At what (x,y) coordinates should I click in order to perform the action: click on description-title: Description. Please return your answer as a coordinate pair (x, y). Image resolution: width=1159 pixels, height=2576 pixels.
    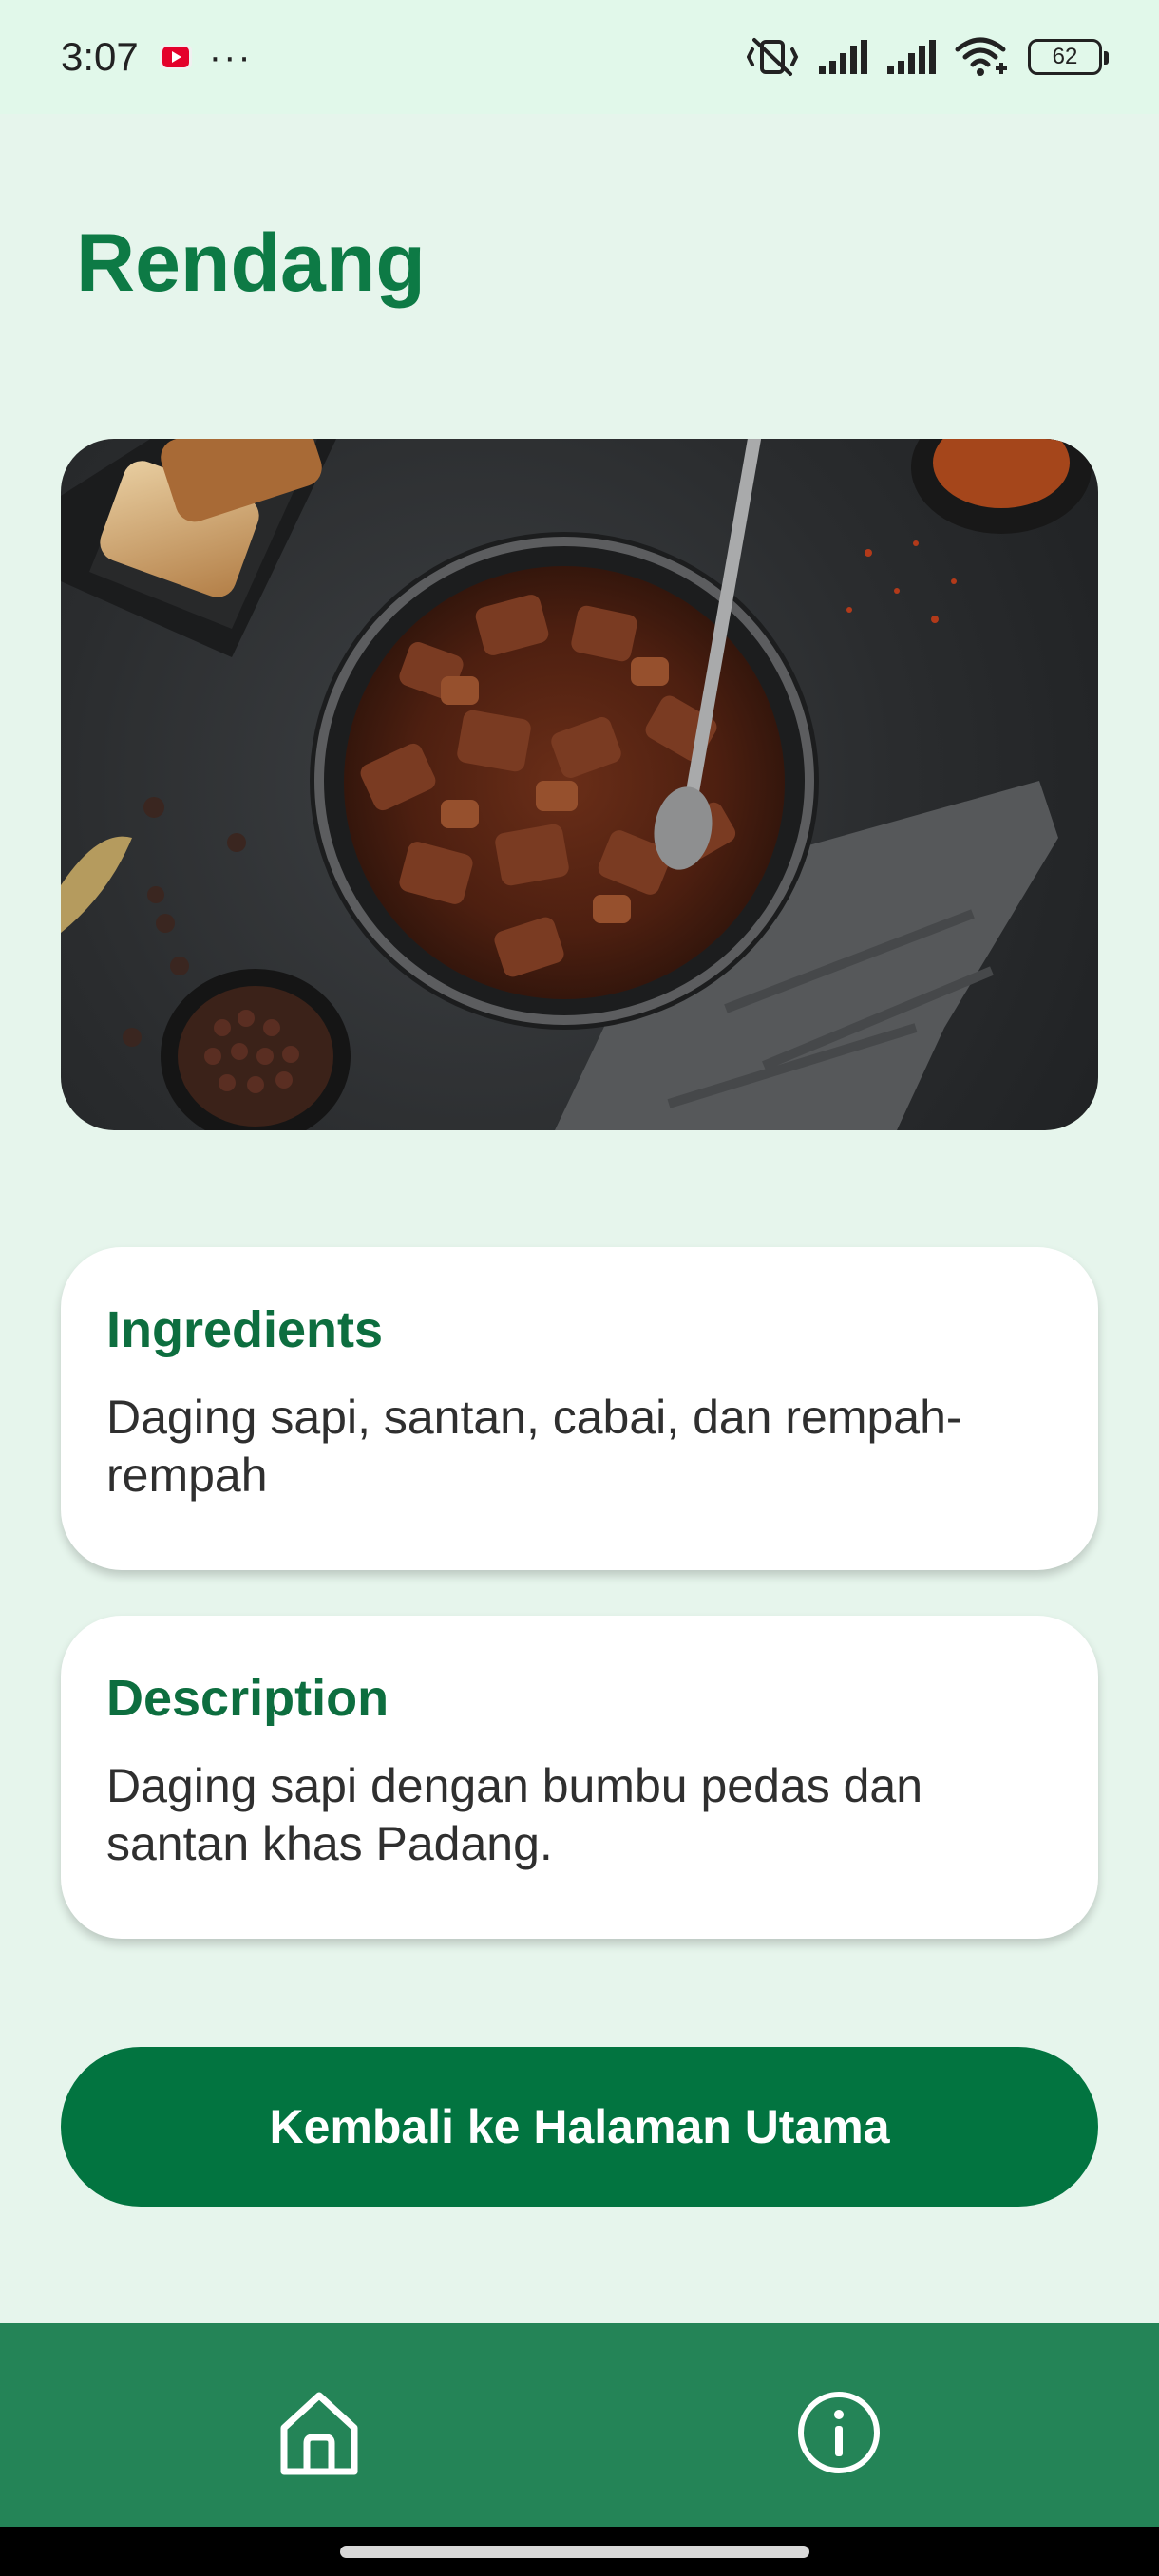
    Looking at the image, I should click on (248, 1698).